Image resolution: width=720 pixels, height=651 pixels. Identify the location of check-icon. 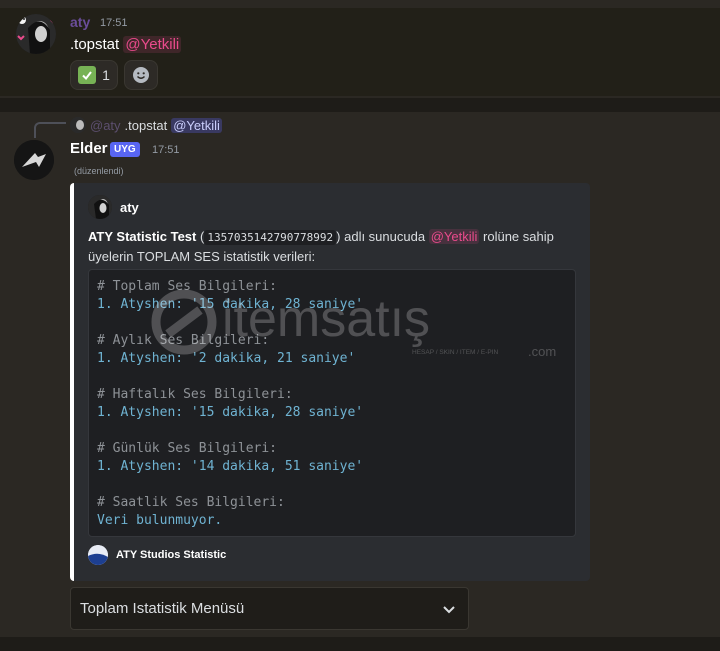
(87, 75).